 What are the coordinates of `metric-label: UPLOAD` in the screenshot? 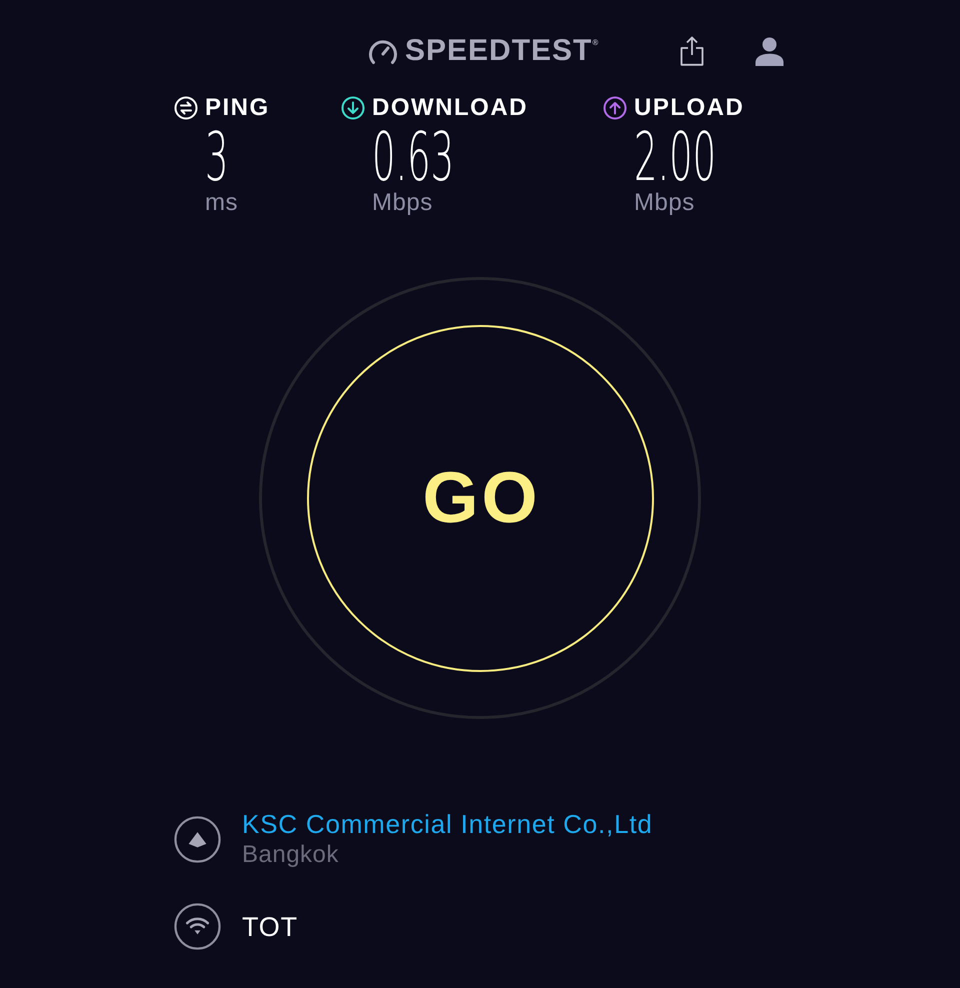 It's located at (689, 108).